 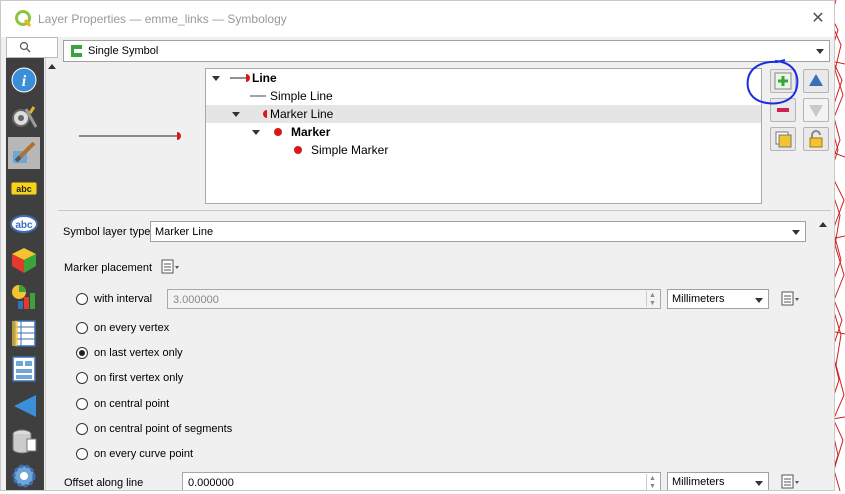 I want to click on offset-along-line-label: Offset along line, so click(x=104, y=483).